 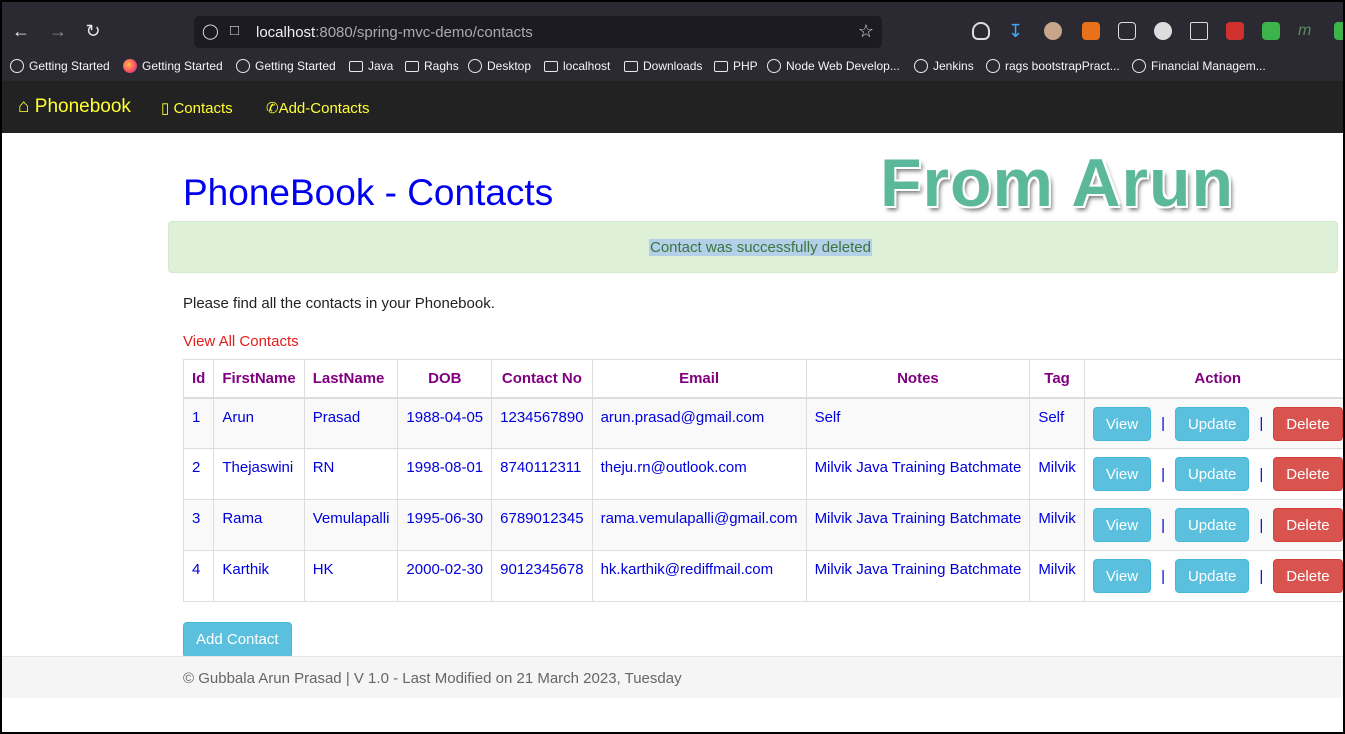 I want to click on download-icon: ↧, so click(x=1017, y=31).